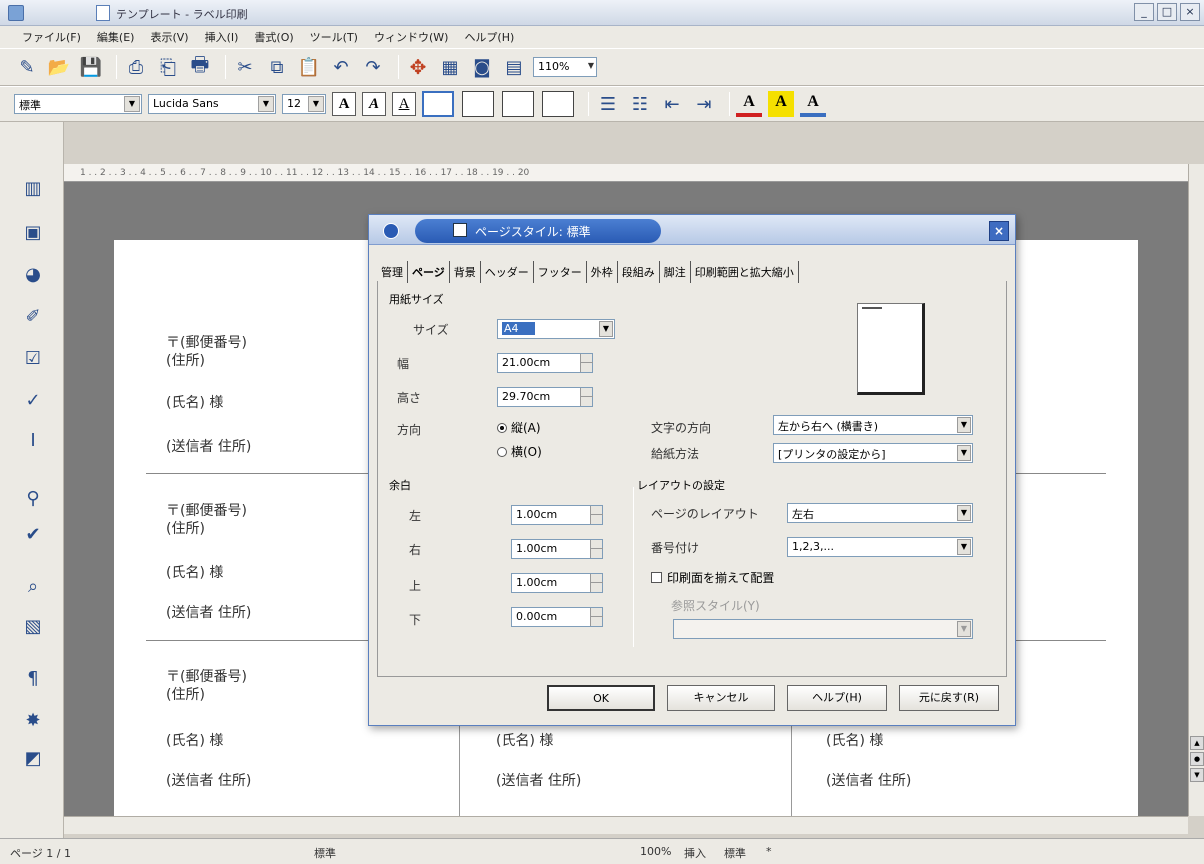 The height and width of the screenshot is (864, 1204). Describe the element at coordinates (478, 104) in the screenshot. I see `align-center-icon` at that location.